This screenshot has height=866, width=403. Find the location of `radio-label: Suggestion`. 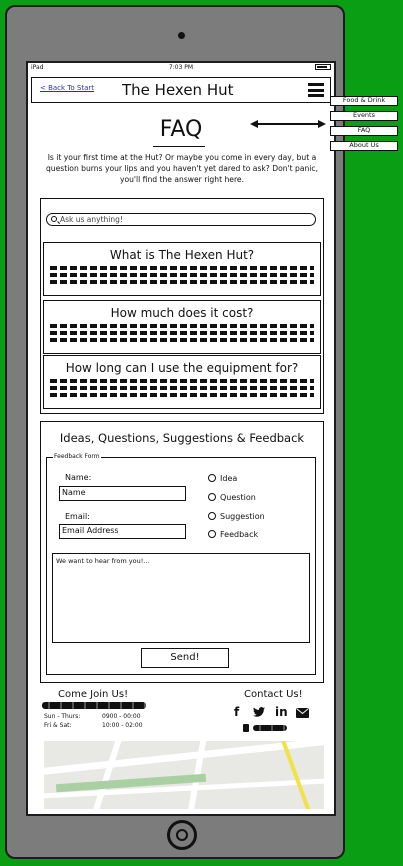

radio-label: Suggestion is located at coordinates (242, 516).